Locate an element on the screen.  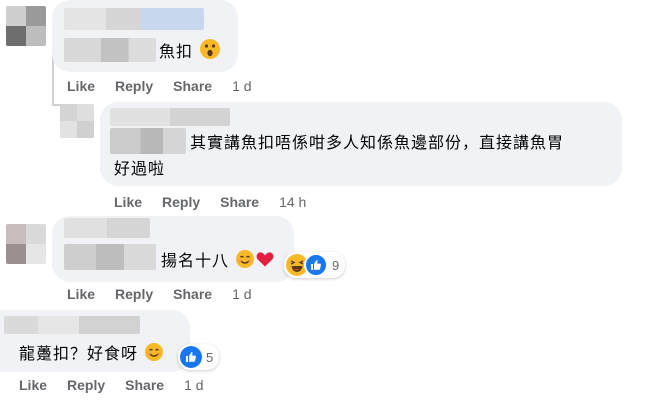
reaction-count: 9 is located at coordinates (336, 265).